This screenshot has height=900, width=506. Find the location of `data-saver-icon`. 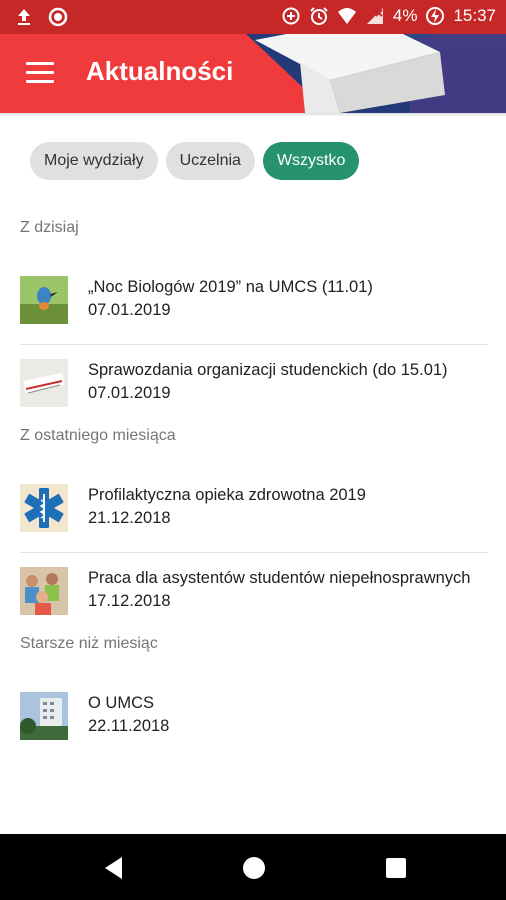

data-saver-icon is located at coordinates (291, 16).